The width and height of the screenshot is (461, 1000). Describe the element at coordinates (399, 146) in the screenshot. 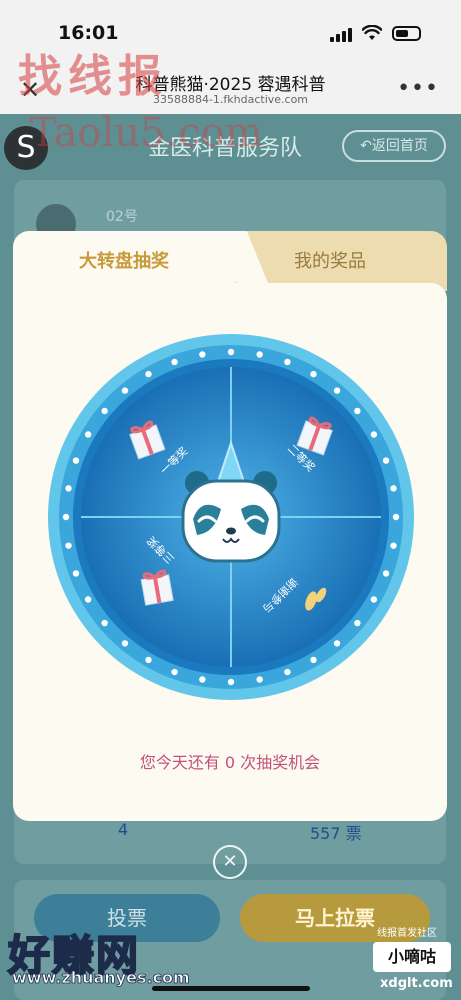

I see `back-home-label: 返回首页` at that location.